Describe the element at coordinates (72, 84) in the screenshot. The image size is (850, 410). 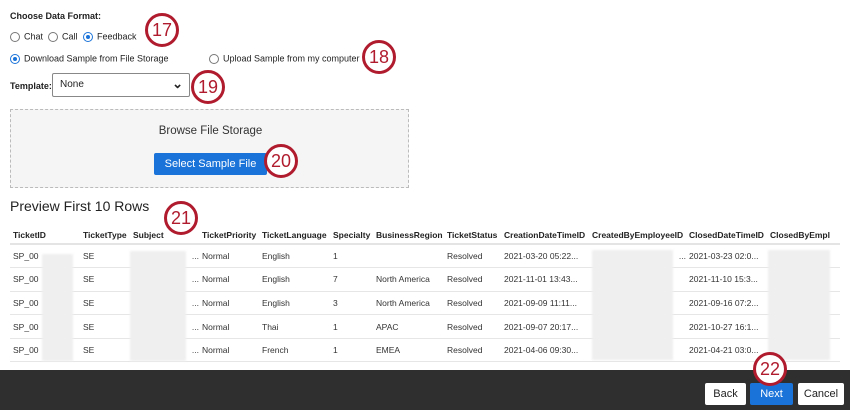
I see `template-value: None` at that location.